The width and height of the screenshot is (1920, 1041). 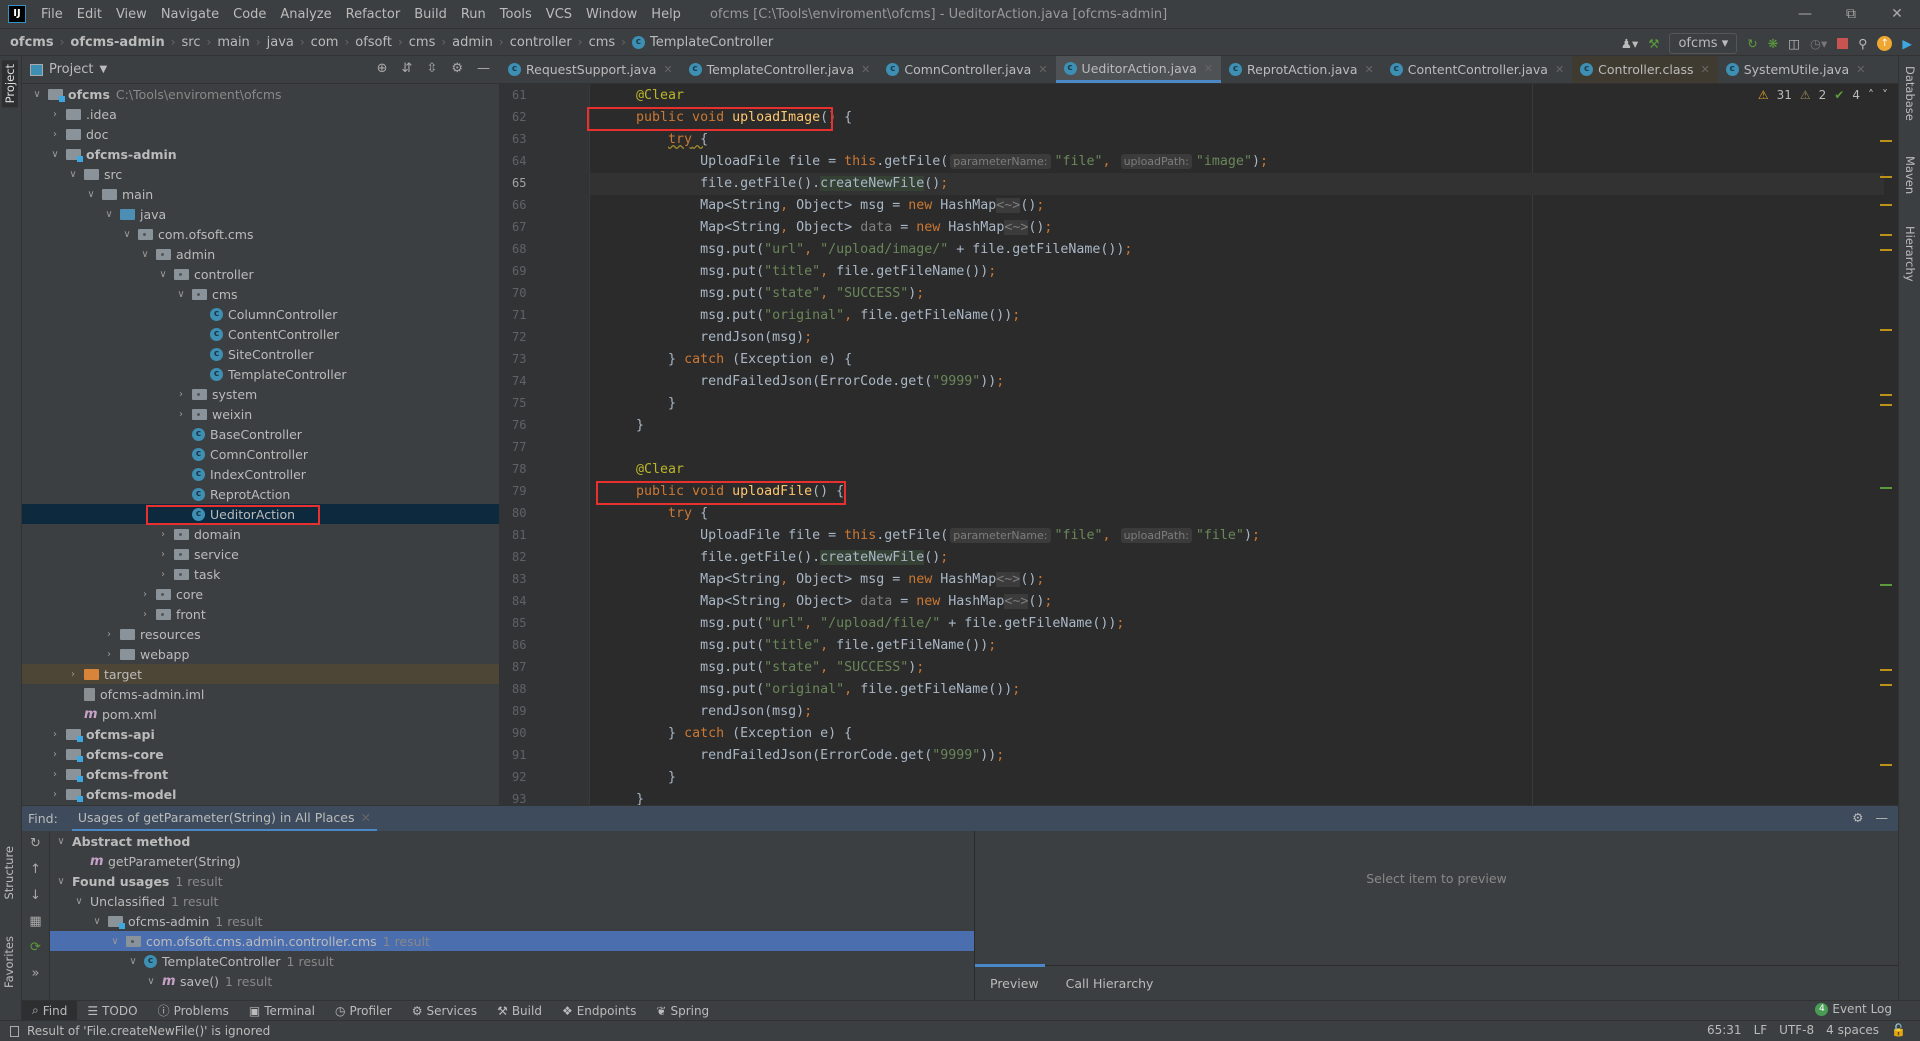 I want to click on menu-refactor: Refactor, so click(x=373, y=14).